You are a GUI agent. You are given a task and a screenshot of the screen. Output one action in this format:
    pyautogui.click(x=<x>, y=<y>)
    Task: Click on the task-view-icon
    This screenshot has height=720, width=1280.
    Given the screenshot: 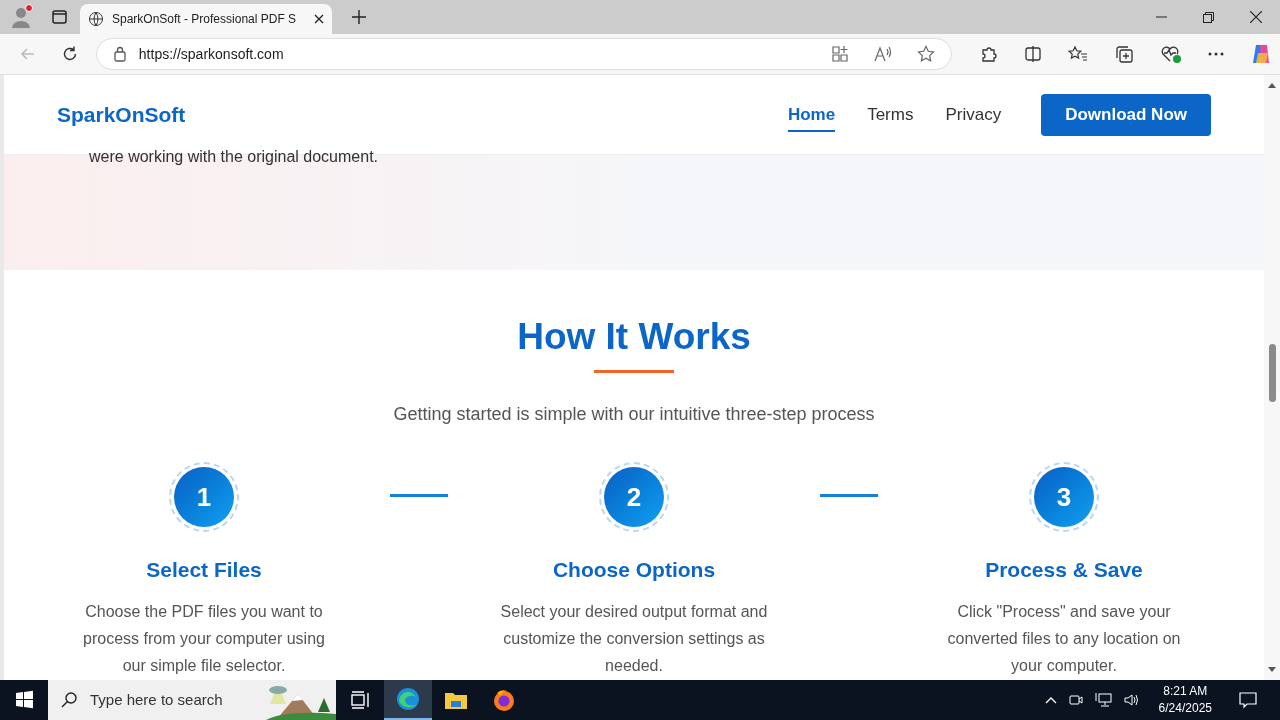 What is the action you would take?
    pyautogui.click(x=360, y=700)
    